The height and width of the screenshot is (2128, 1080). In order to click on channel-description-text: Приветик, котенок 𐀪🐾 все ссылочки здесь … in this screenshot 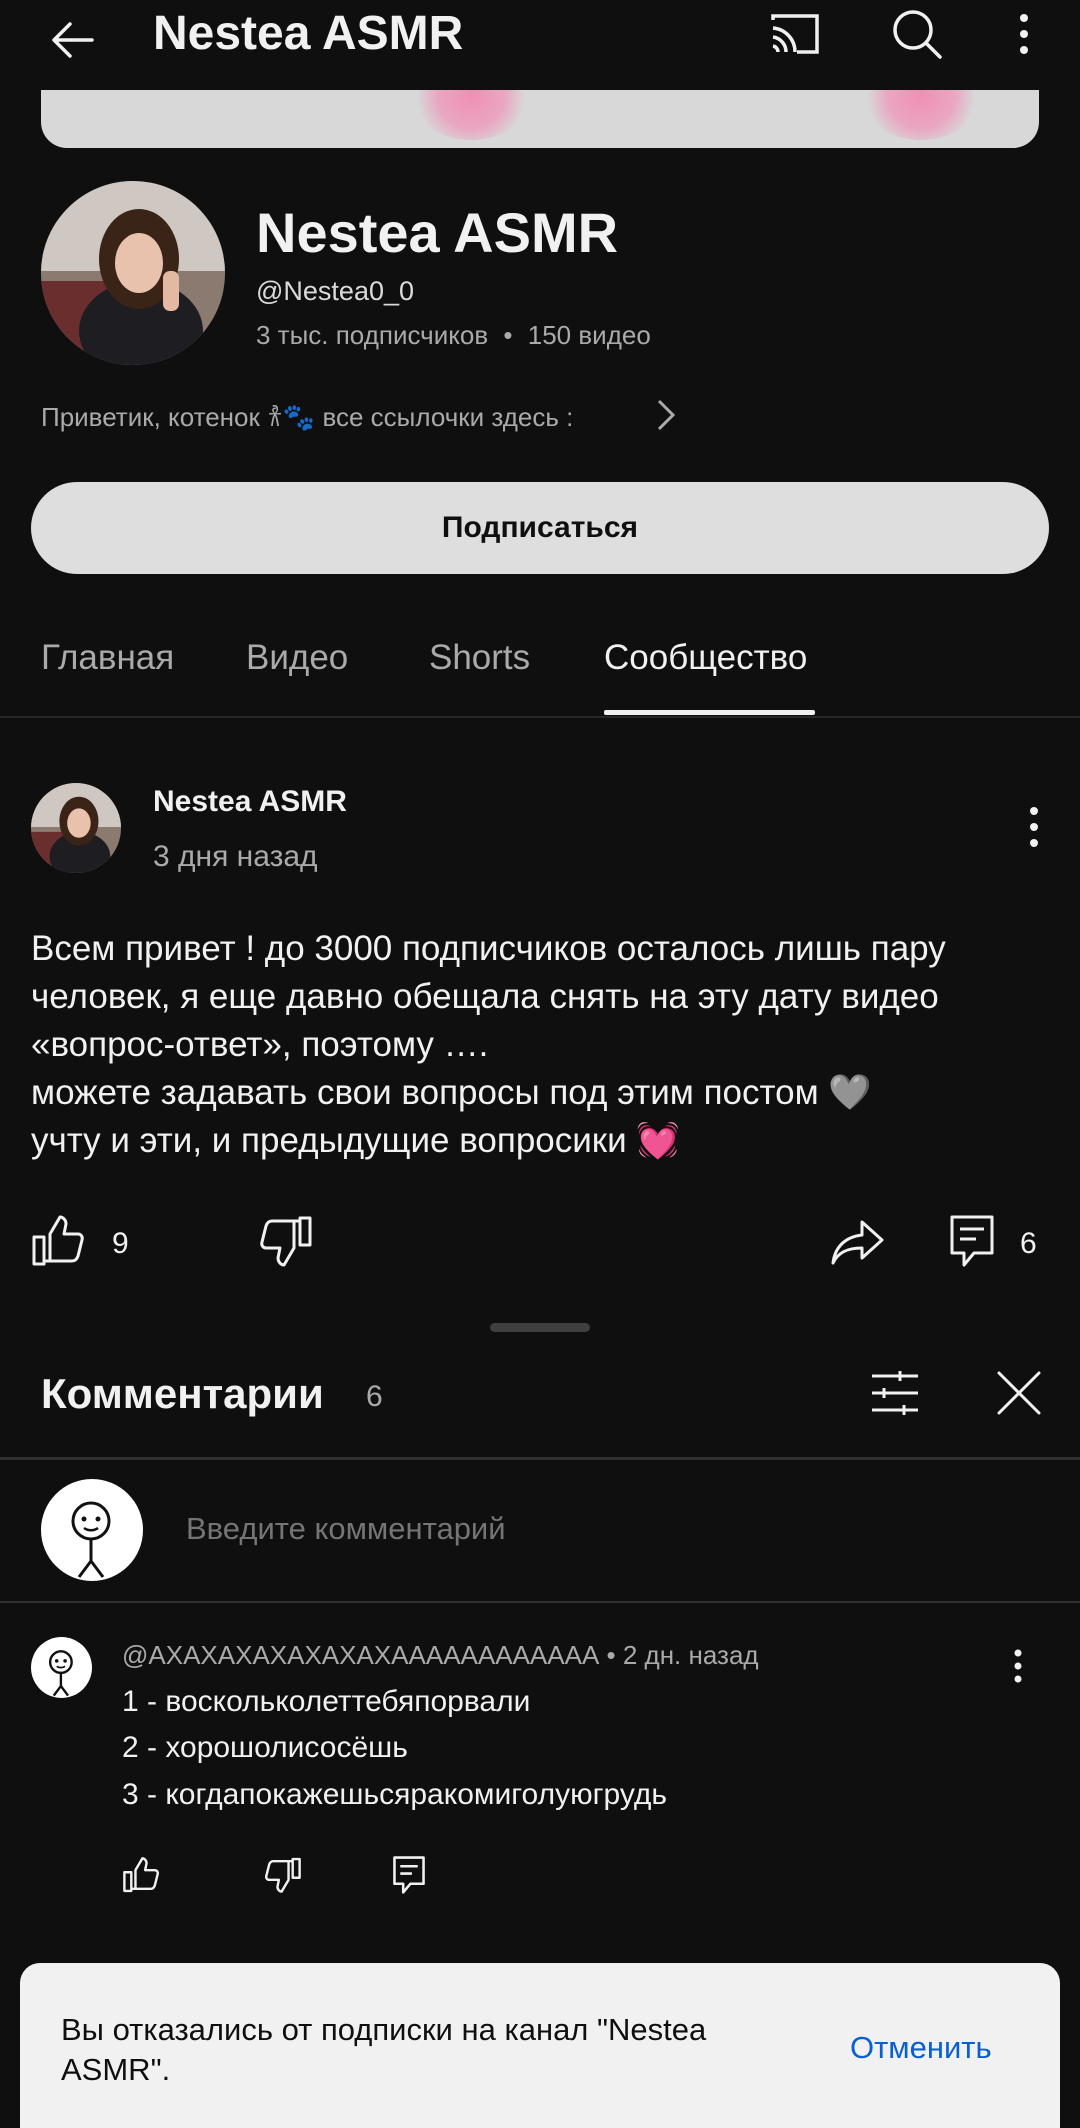, I will do `click(307, 417)`.